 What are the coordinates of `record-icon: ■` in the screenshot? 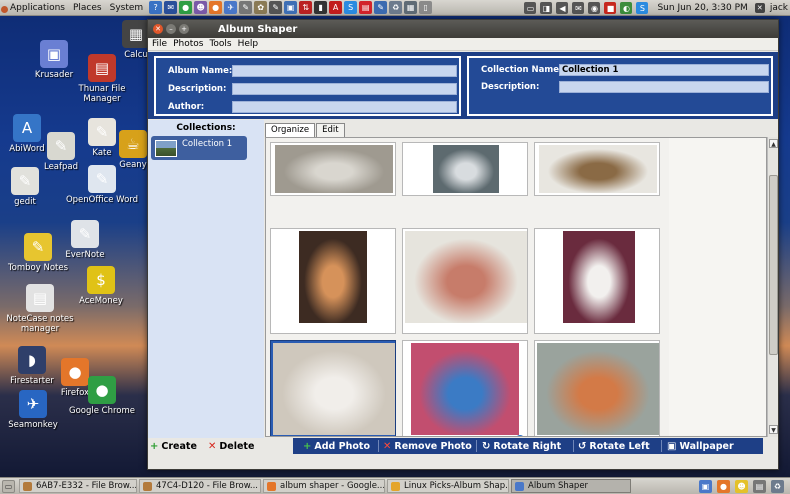 It's located at (610, 8).